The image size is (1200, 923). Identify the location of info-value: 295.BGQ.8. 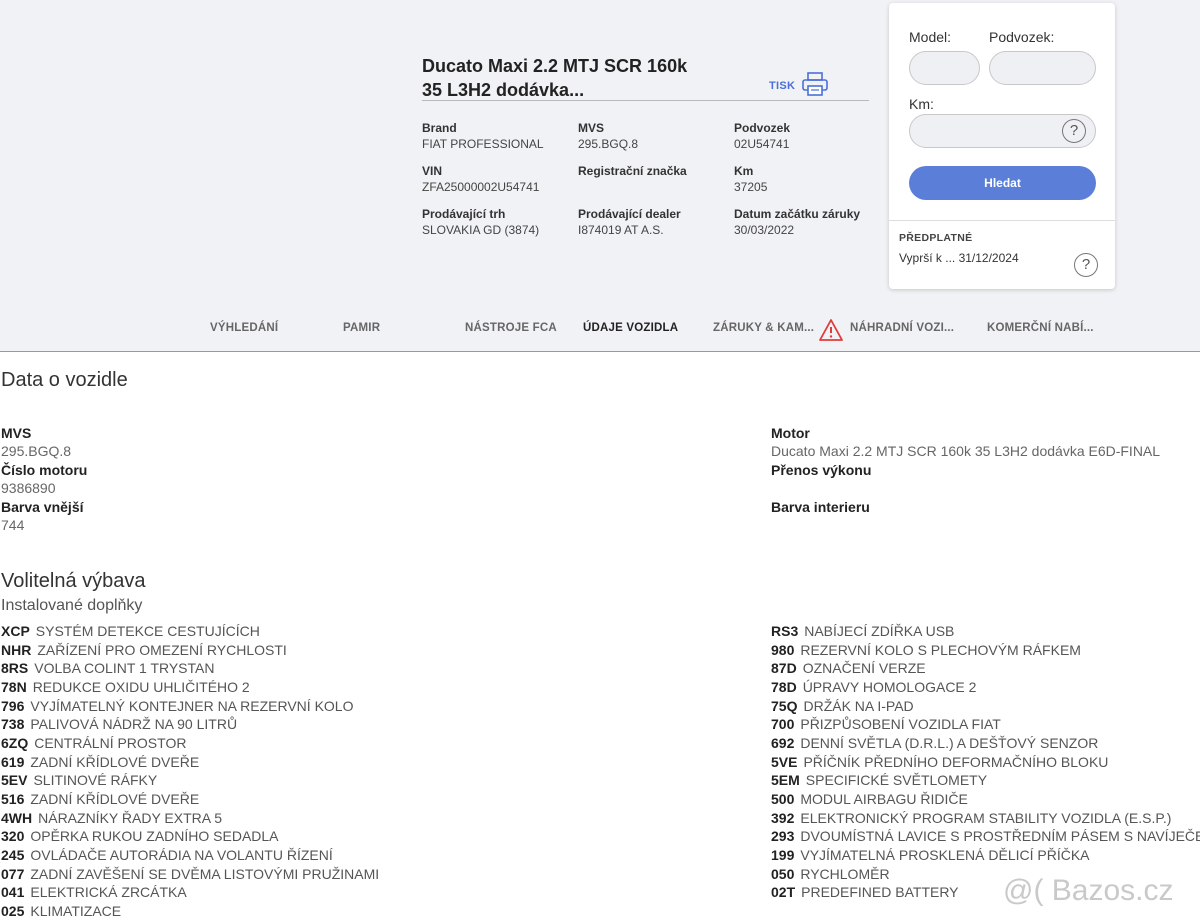
(608, 144).